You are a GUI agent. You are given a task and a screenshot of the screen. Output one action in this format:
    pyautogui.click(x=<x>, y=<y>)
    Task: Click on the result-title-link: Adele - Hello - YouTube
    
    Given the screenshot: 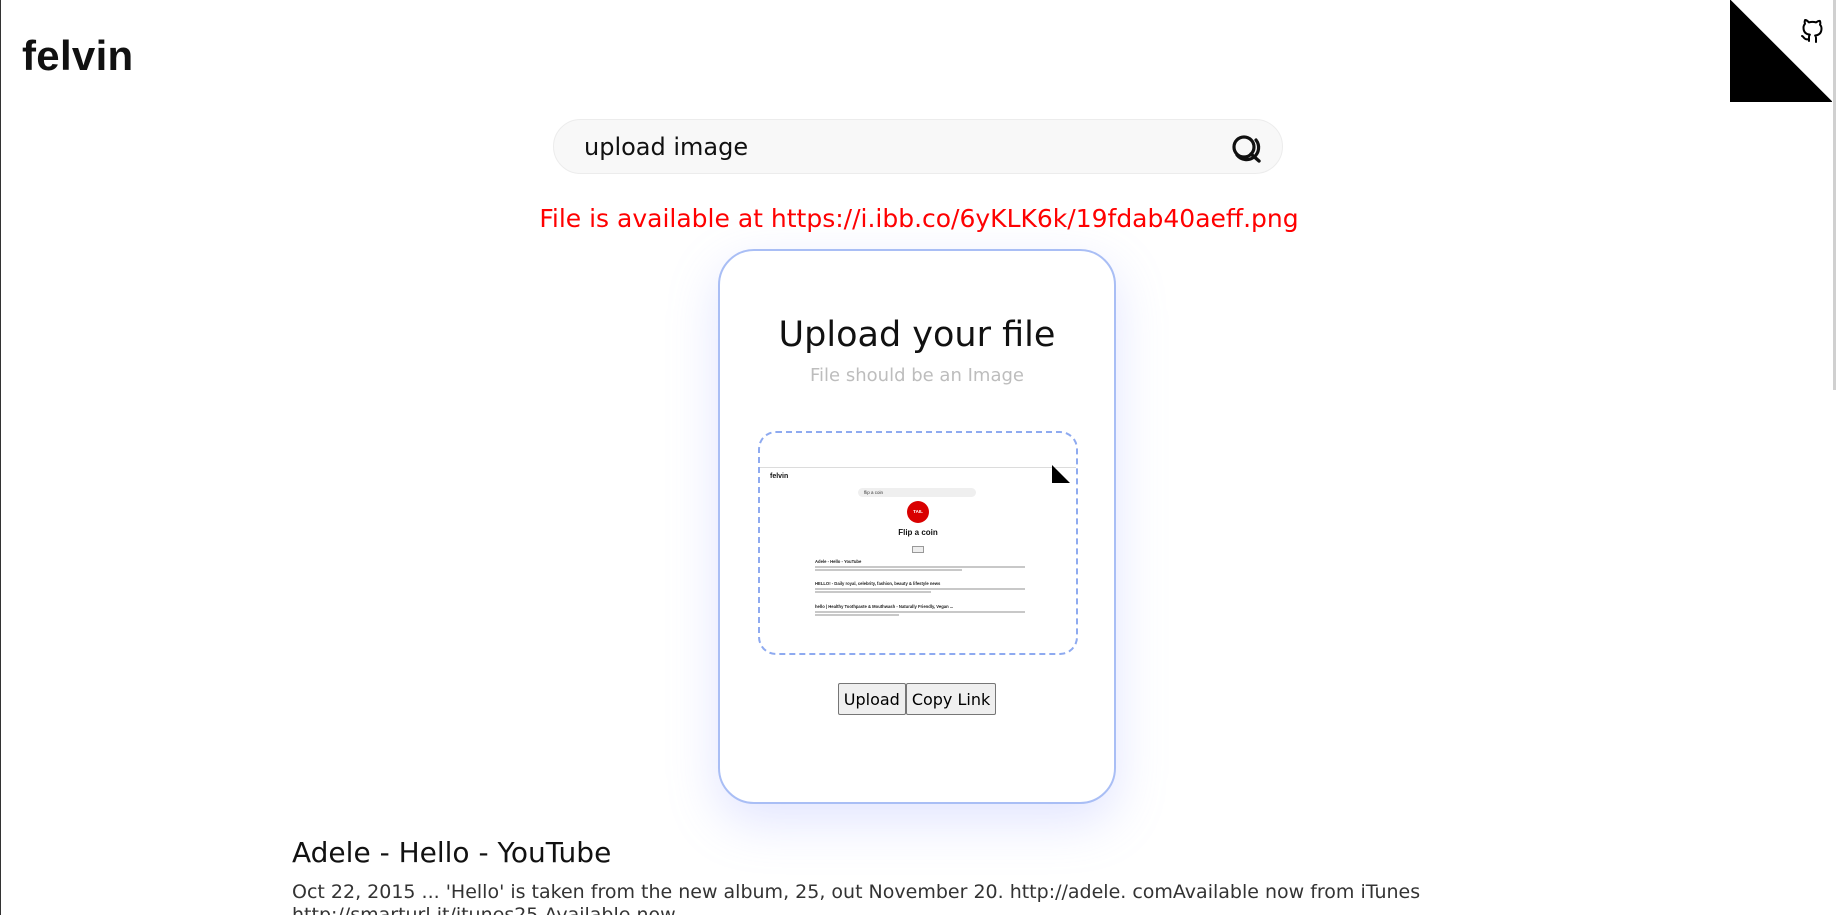 What is the action you would take?
    pyautogui.click(x=872, y=852)
    